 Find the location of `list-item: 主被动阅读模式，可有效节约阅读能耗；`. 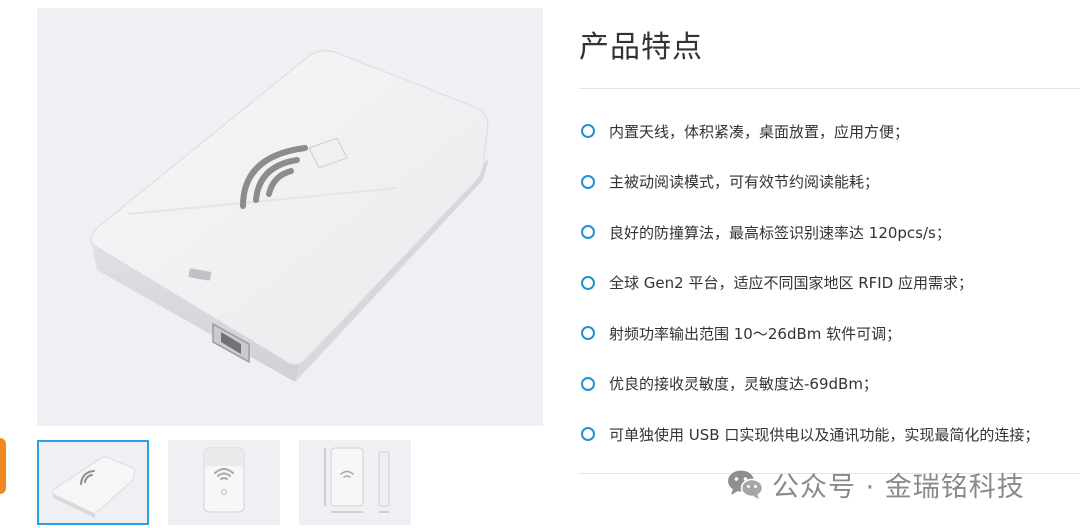

list-item: 主被动阅读模式，可有效节约阅读能耗； is located at coordinates (829, 182).